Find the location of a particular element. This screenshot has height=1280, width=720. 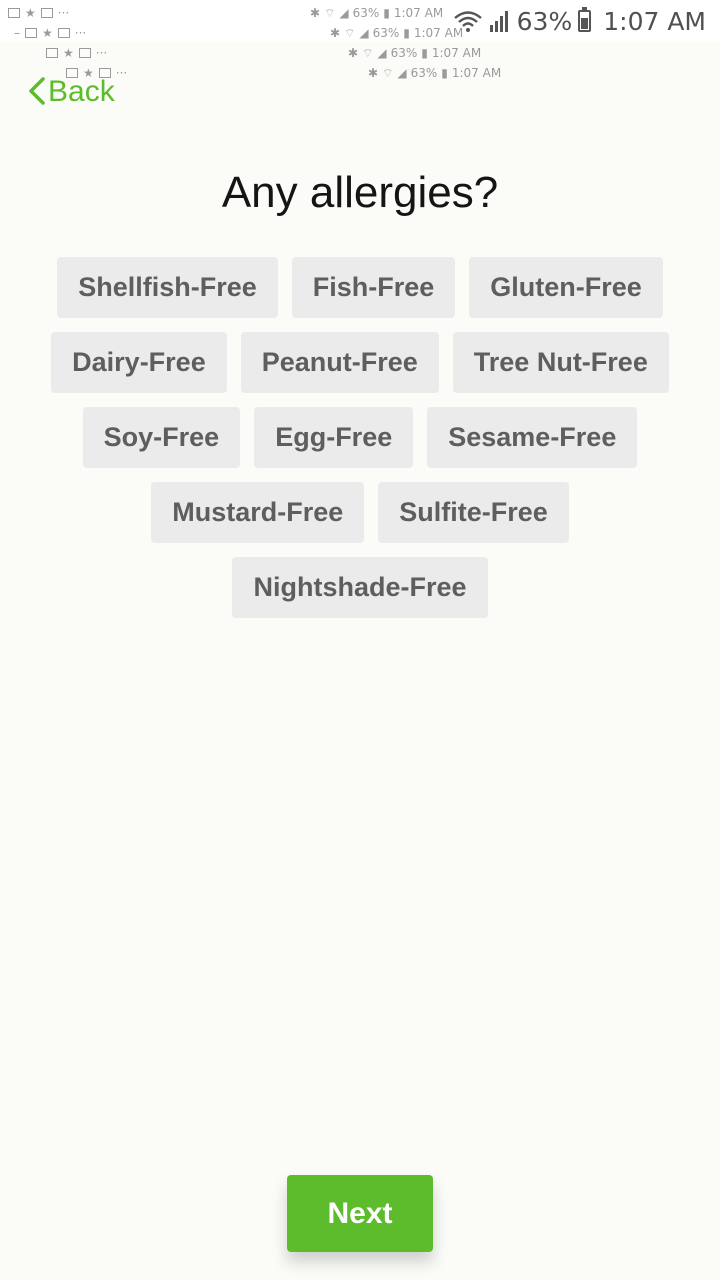

chip-row: Dairy-Free Peanut-Free Tree Nut-Free is located at coordinates (360, 362).